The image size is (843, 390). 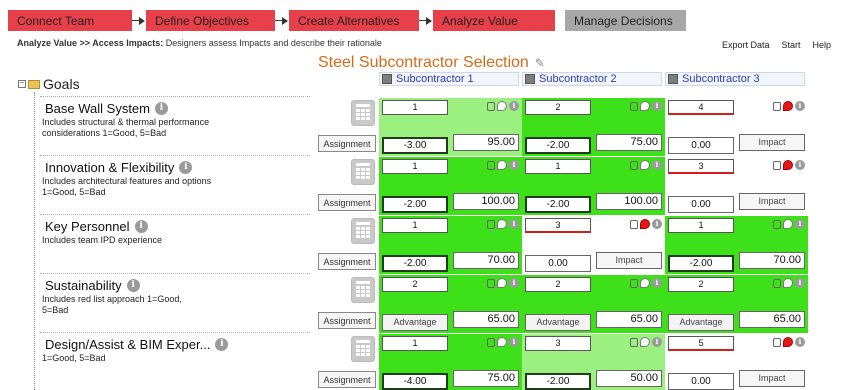 What do you see at coordinates (746, 45) in the screenshot?
I see `export-data-link: Export Data` at bounding box center [746, 45].